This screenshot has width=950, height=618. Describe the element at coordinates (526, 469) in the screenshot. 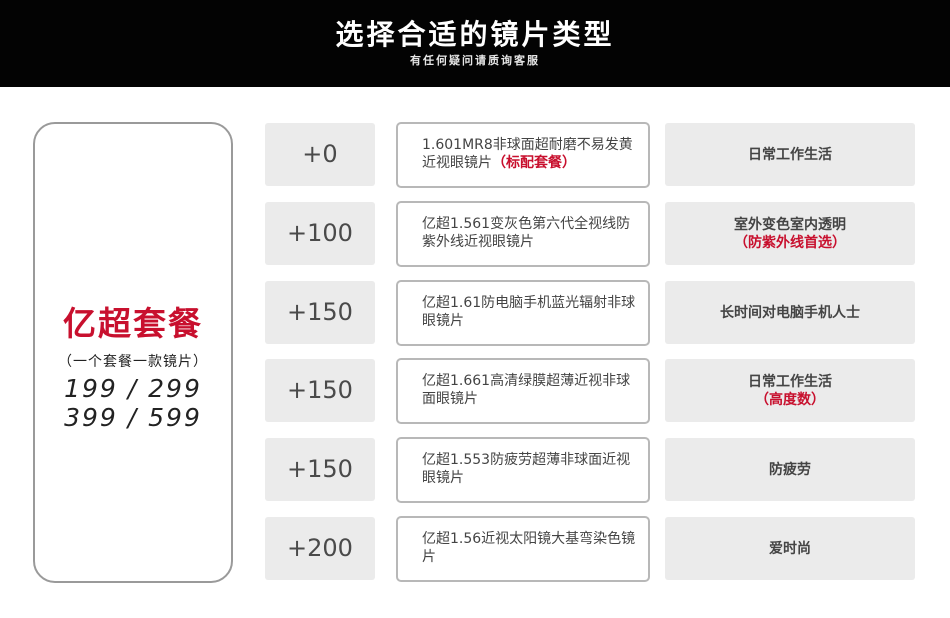

I see `lens-name: 亿超1.553防疲劳超薄非球面近视眼镜片` at that location.